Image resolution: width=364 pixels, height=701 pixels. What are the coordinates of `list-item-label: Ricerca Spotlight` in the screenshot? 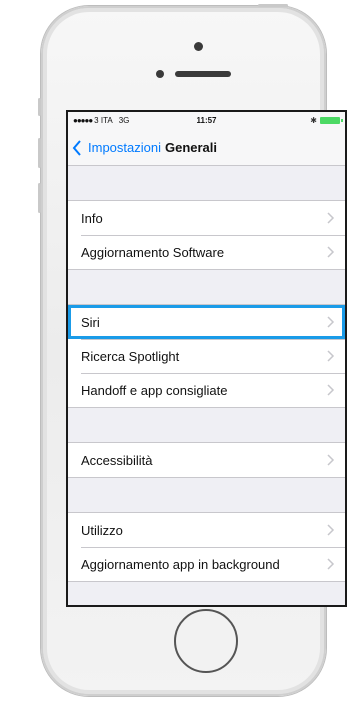 It's located at (130, 356).